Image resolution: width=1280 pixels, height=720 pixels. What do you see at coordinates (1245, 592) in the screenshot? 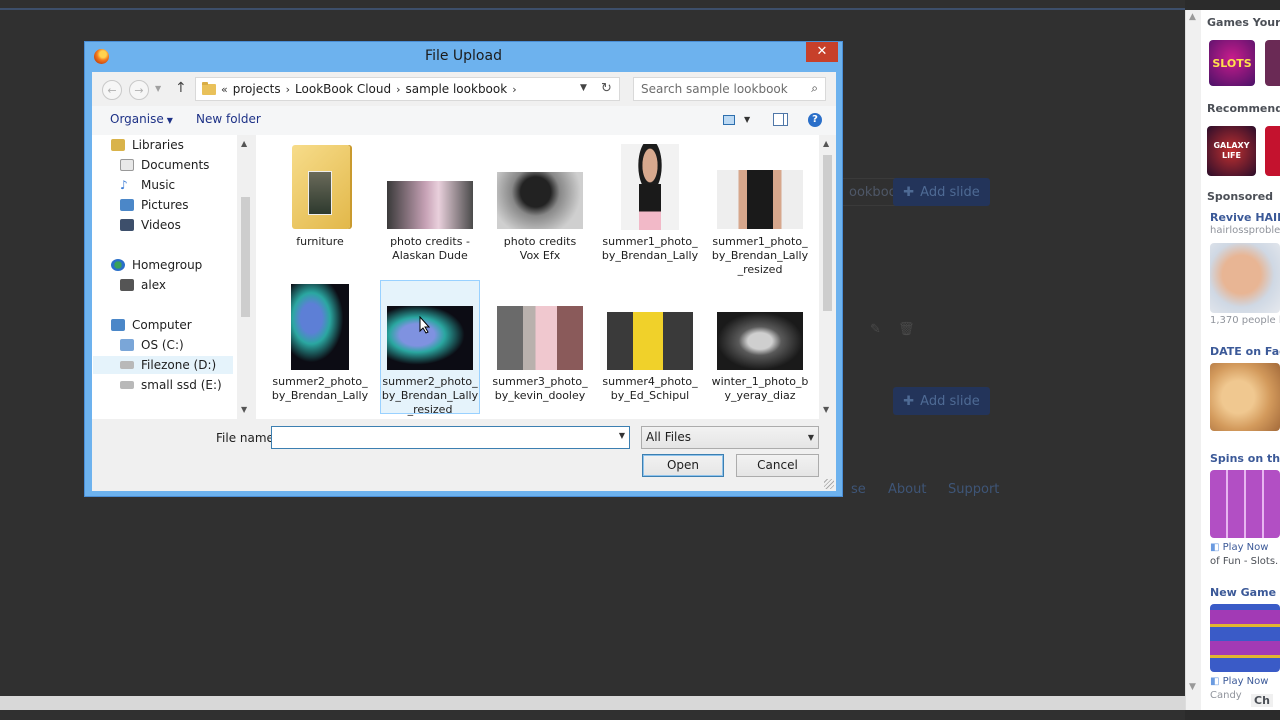
I see `ad-new-game-title: New Game or` at bounding box center [1245, 592].